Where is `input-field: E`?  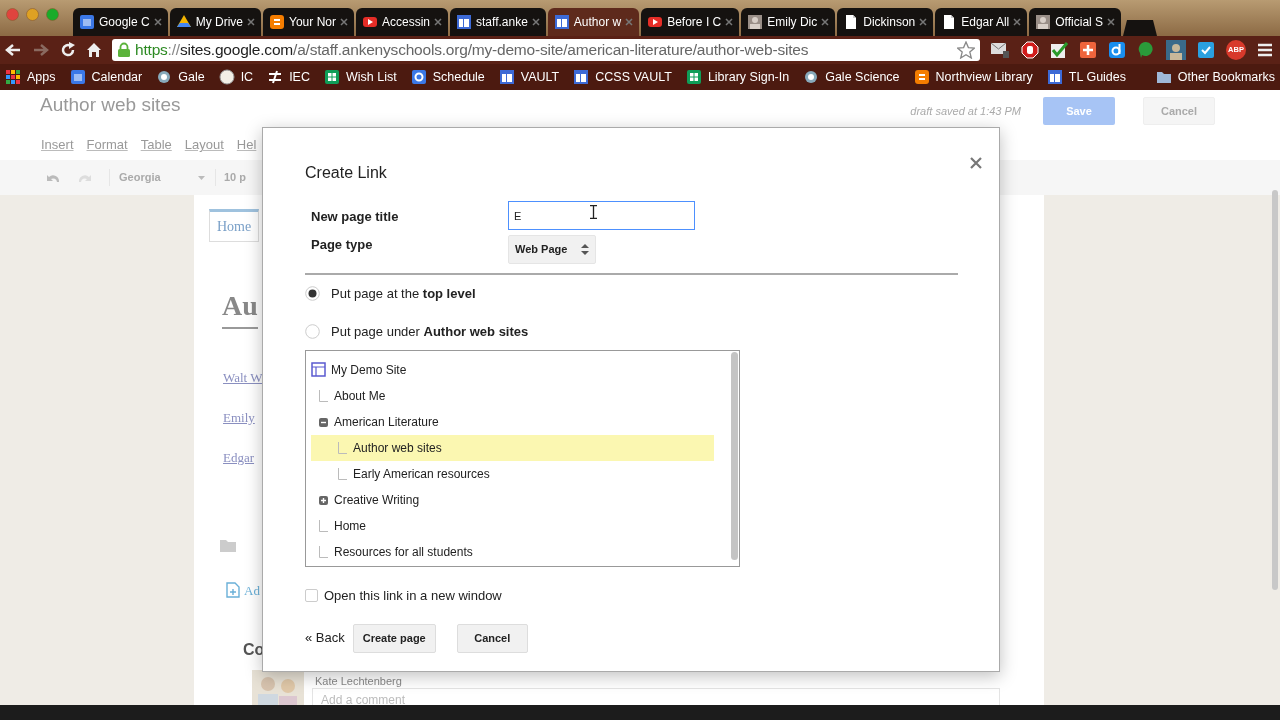
input-field: E is located at coordinates (601, 215).